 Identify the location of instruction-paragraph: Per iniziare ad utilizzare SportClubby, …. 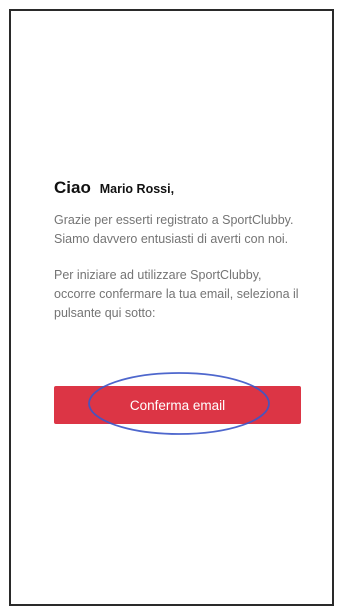
(176, 294).